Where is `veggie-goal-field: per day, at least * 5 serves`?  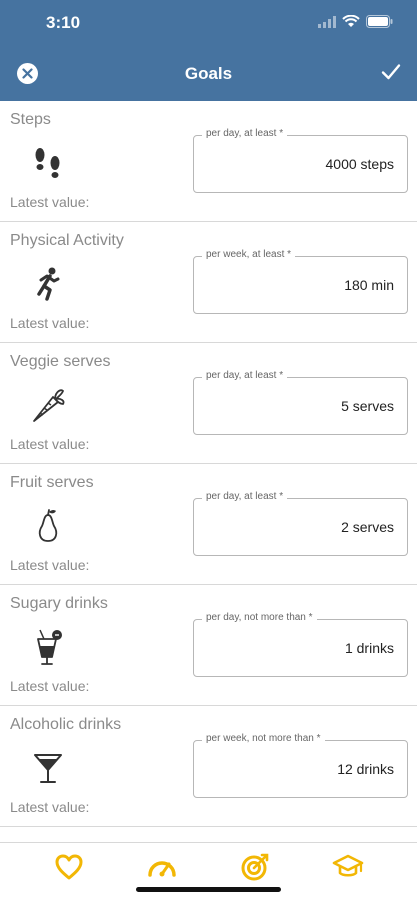 veggie-goal-field: per day, at least * 5 serves is located at coordinates (300, 402).